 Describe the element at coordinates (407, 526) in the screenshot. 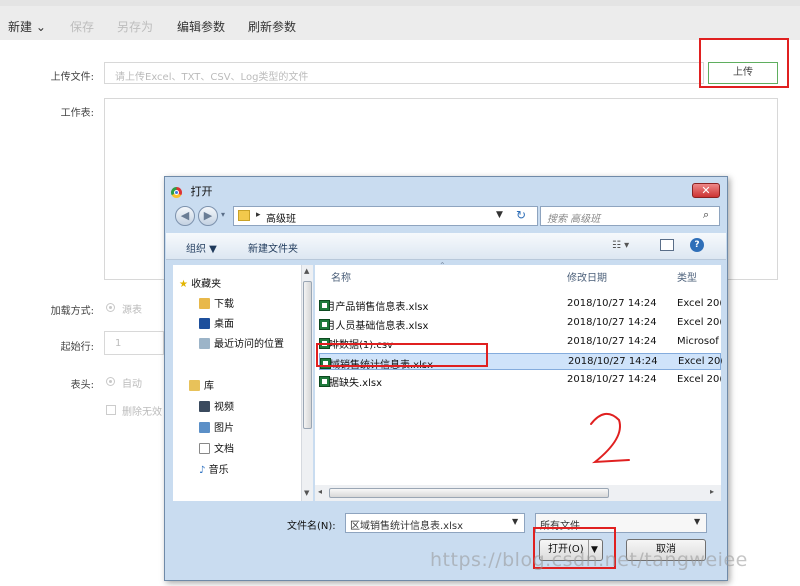

I see `filename-value: 区域销售统计信息表.xlsx` at that location.